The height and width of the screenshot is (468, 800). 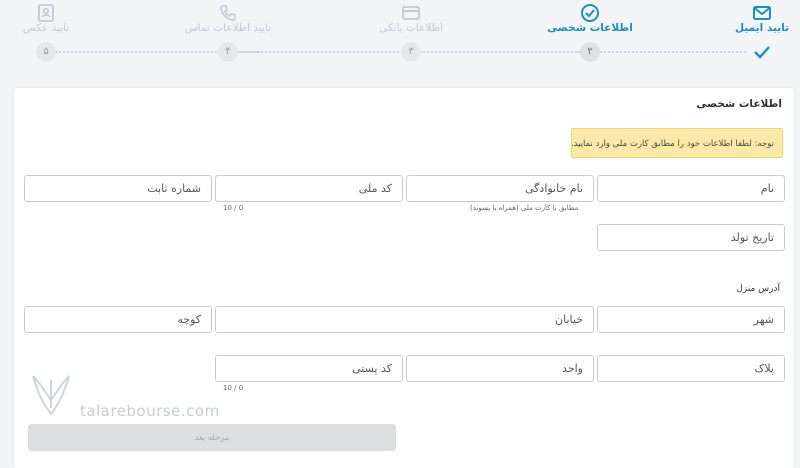 I want to click on phone-field: شماره ثابت, so click(x=118, y=188).